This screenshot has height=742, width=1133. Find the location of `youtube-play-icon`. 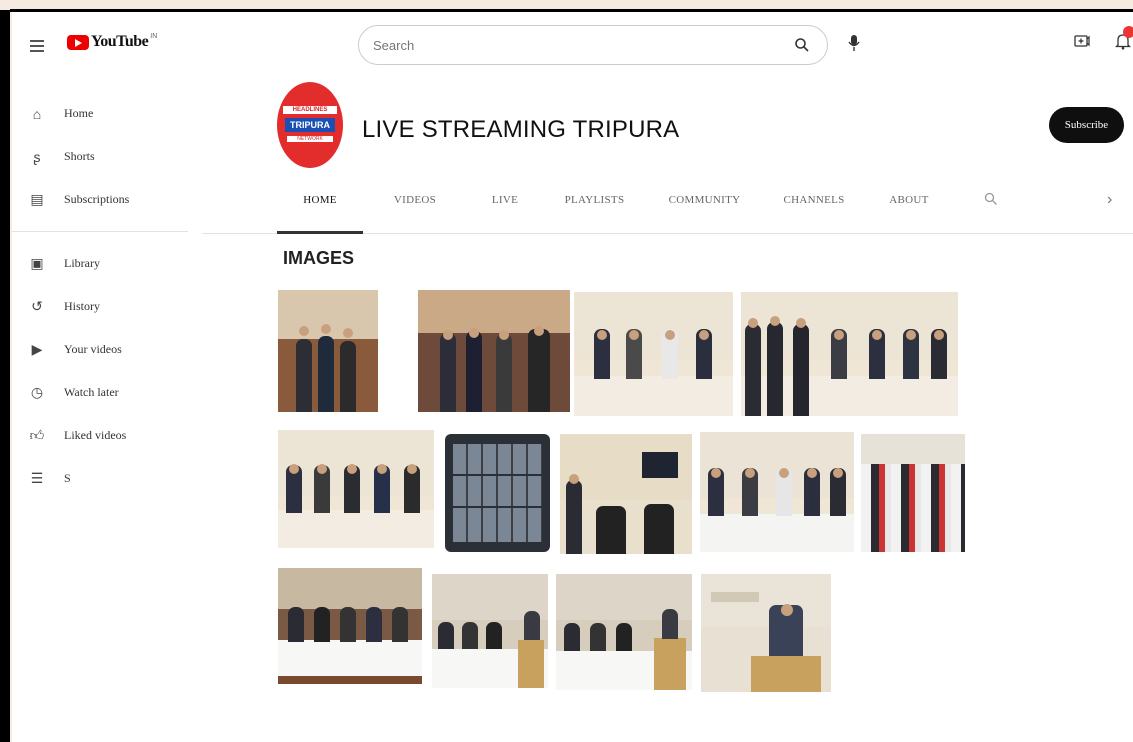

youtube-play-icon is located at coordinates (78, 42).